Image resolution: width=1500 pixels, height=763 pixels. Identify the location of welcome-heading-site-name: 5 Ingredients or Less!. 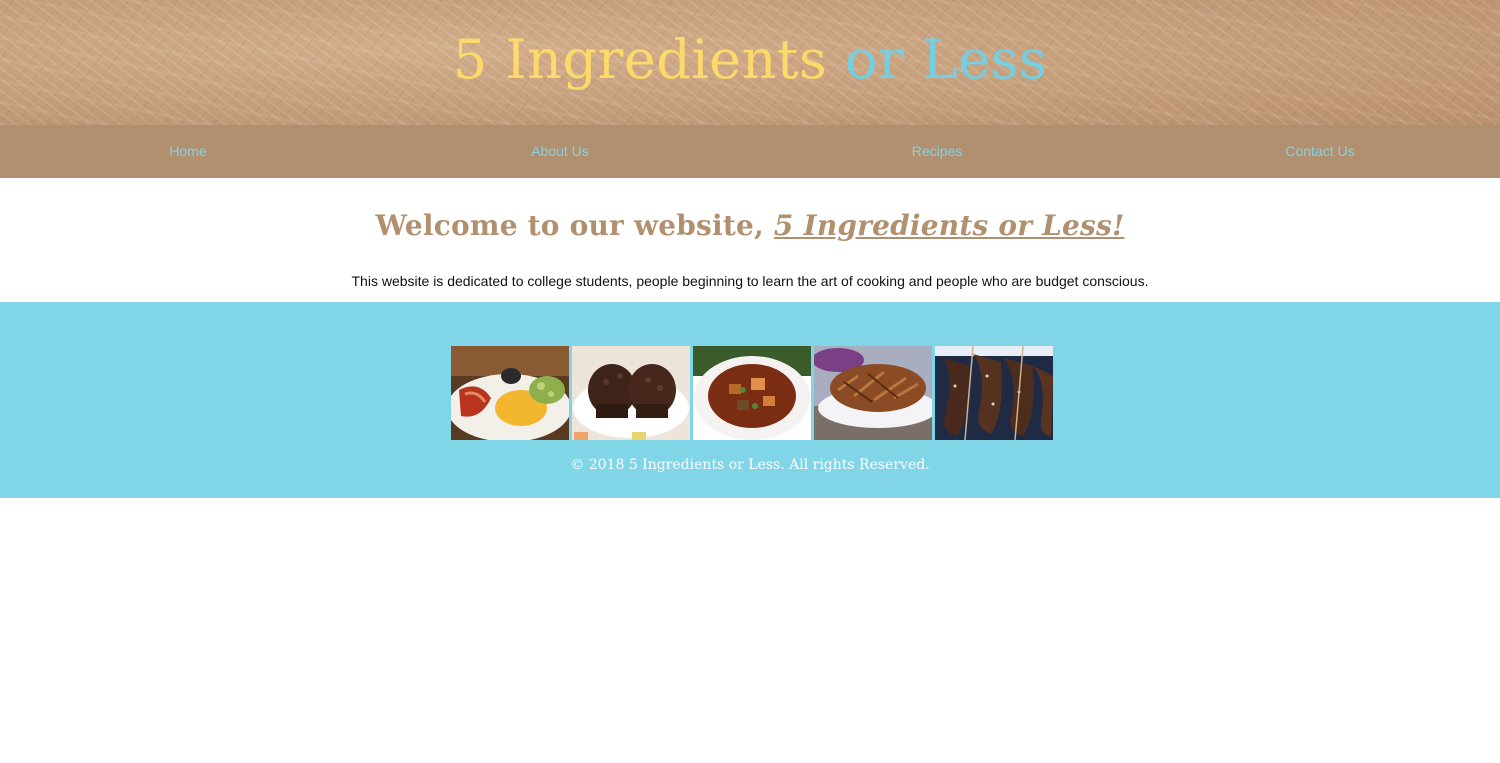
(949, 225).